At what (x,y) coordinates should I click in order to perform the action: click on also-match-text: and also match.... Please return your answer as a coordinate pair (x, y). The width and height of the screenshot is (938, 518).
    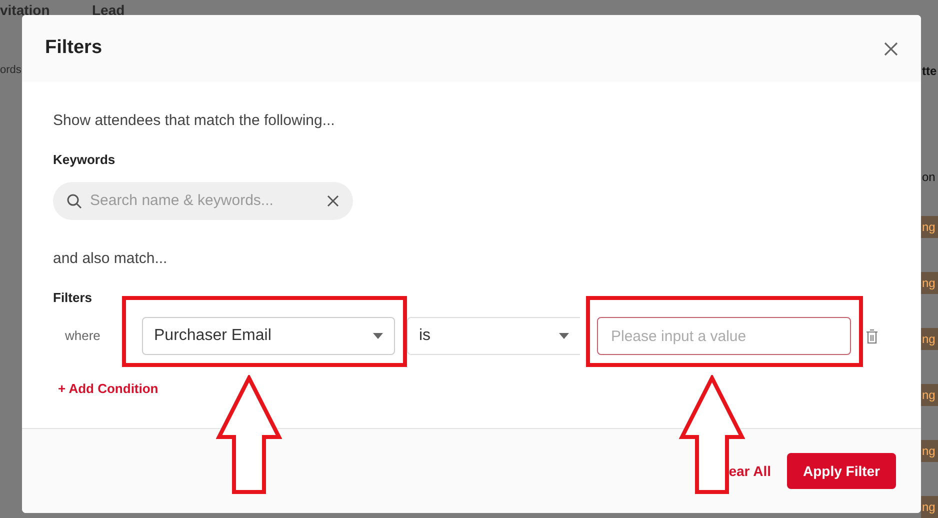
    Looking at the image, I should click on (110, 259).